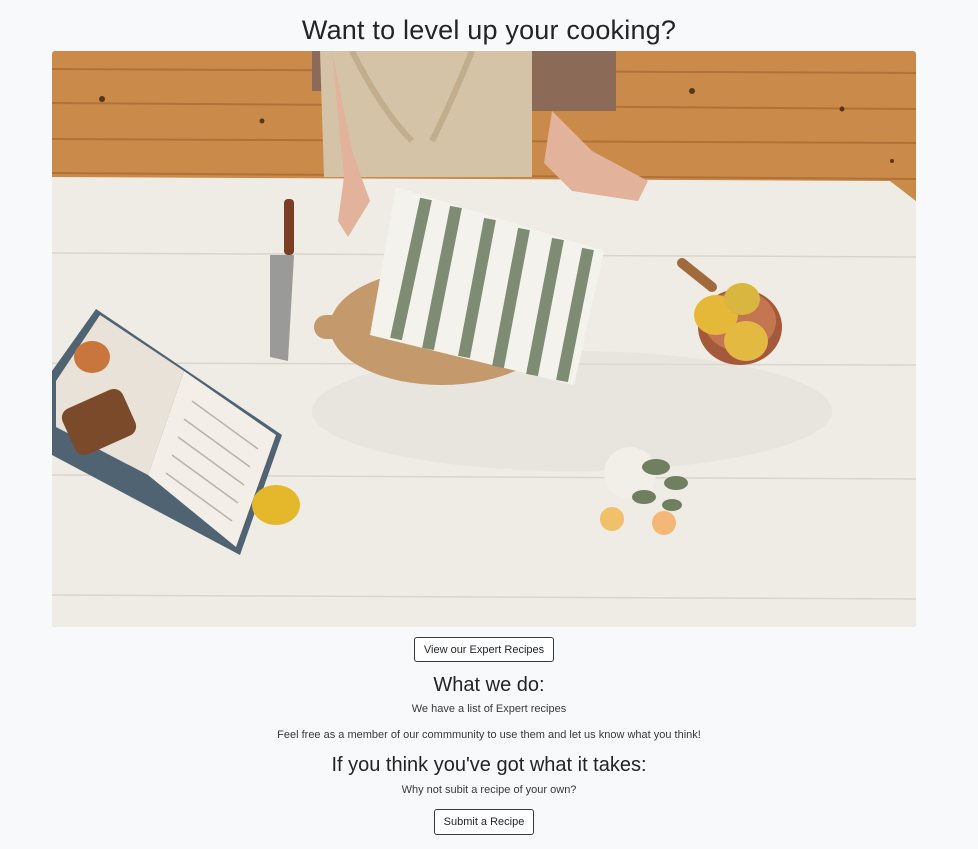 The image size is (978, 849). I want to click on contribute-text: Why not subit a recipe of your own?, so click(489, 790).